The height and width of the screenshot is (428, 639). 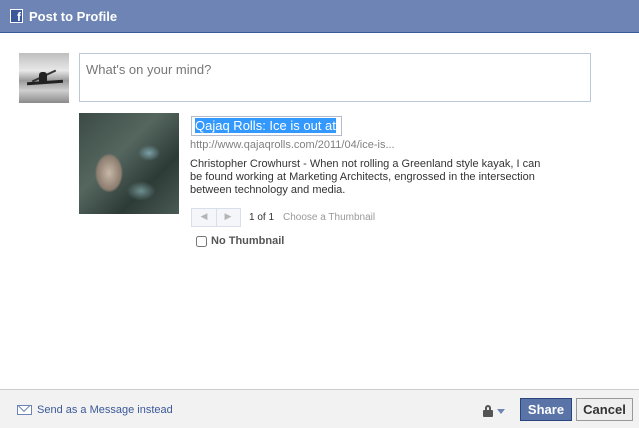 I want to click on share-button: Share, so click(x=546, y=409).